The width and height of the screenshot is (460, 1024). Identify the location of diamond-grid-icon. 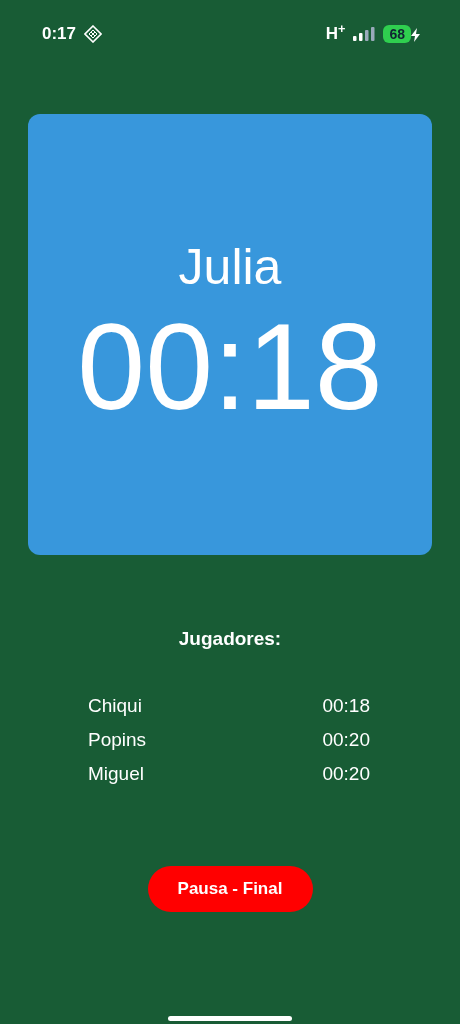
(93, 34).